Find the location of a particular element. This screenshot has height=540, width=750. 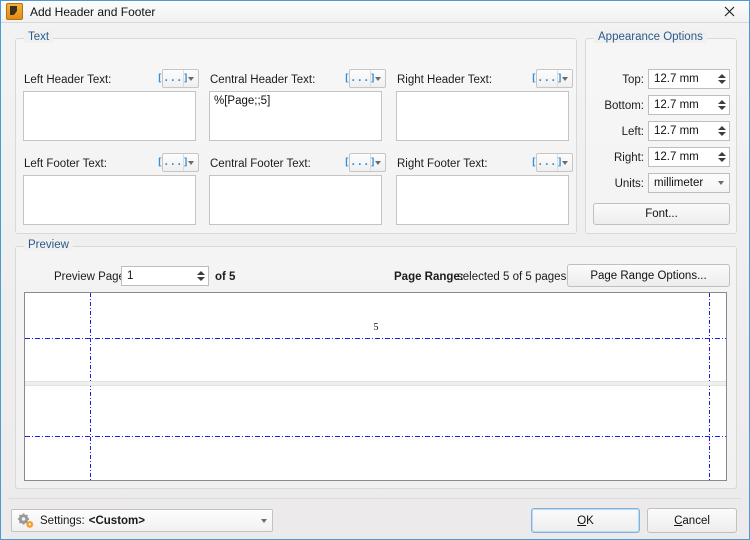

right-margin-stepper is located at coordinates (721, 157).